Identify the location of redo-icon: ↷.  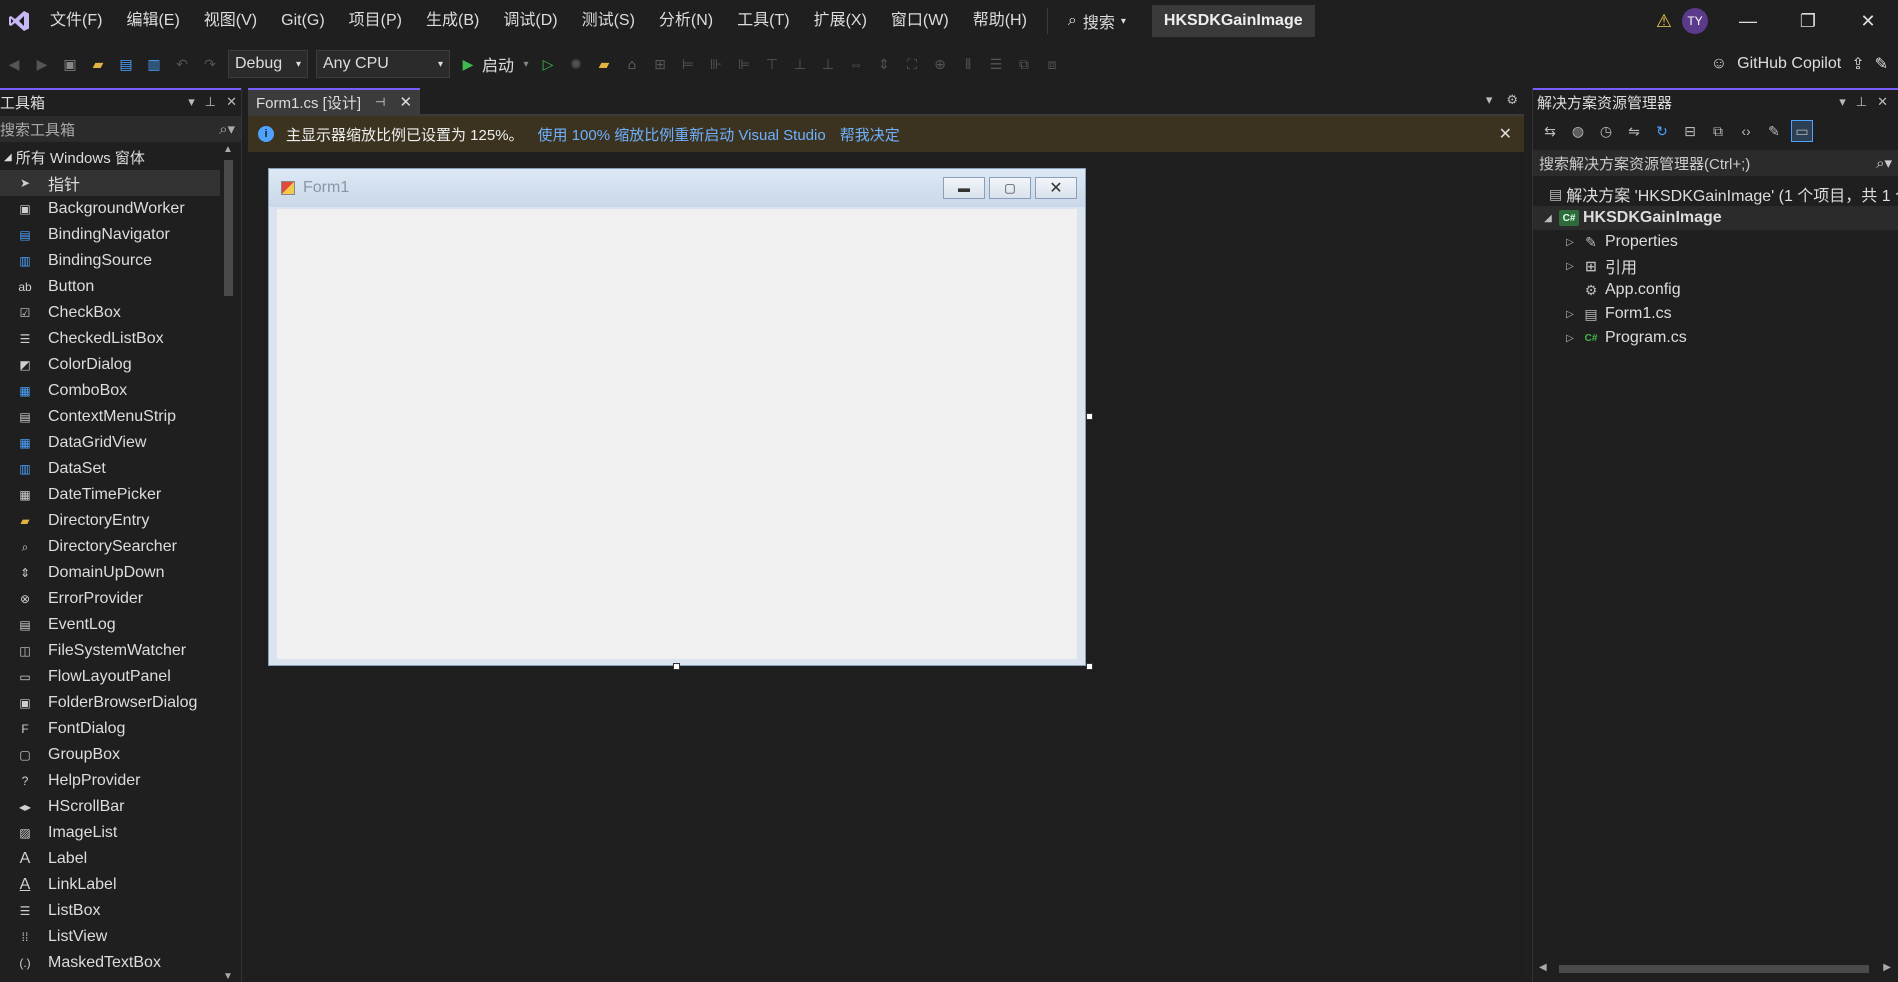
(210, 64).